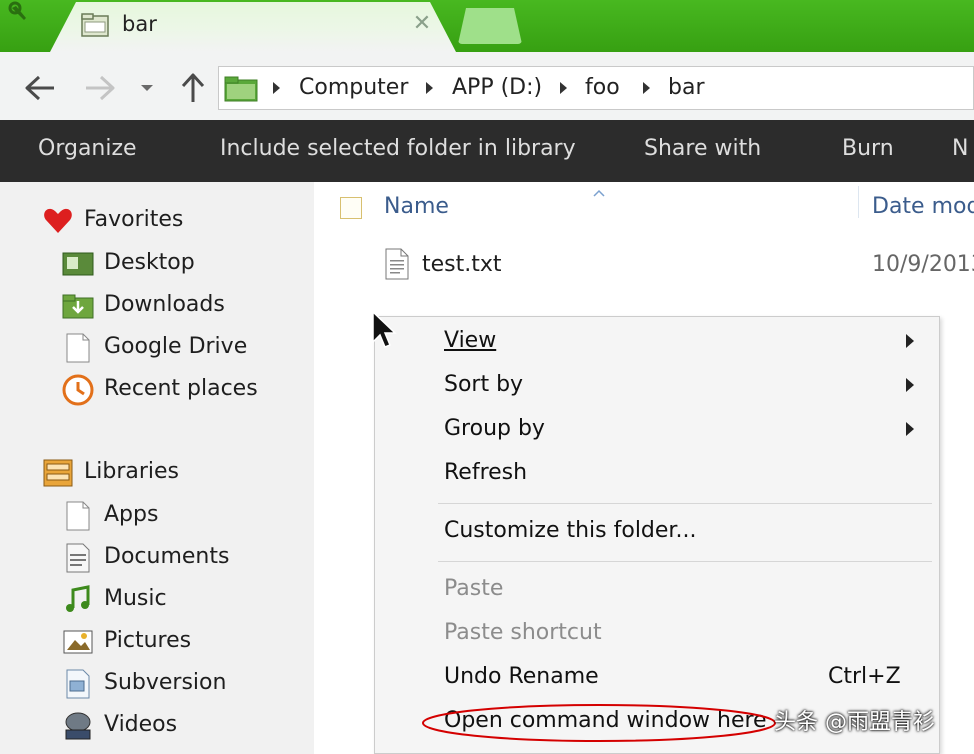  What do you see at coordinates (78, 684) in the screenshot?
I see `subversion-icon` at bounding box center [78, 684].